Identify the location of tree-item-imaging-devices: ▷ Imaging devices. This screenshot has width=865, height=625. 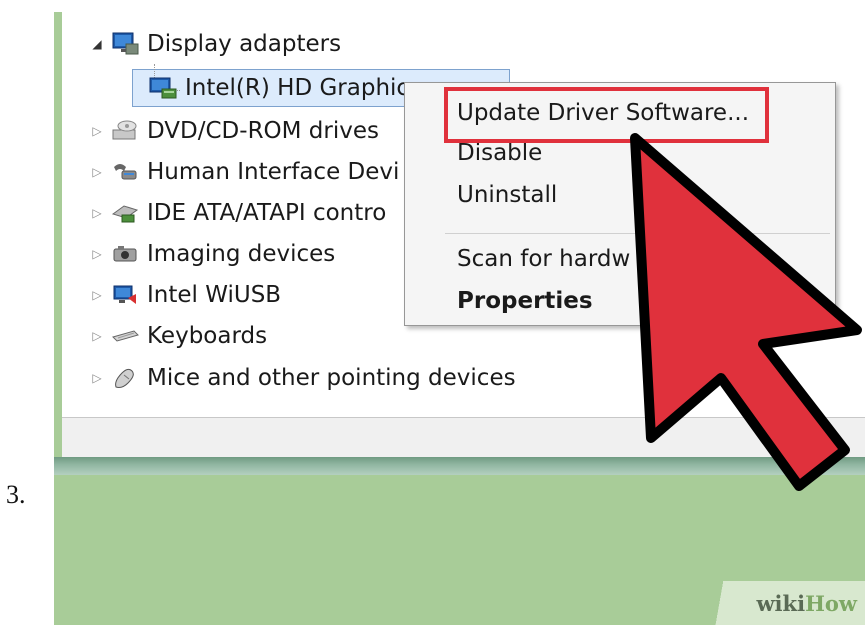
(212, 254).